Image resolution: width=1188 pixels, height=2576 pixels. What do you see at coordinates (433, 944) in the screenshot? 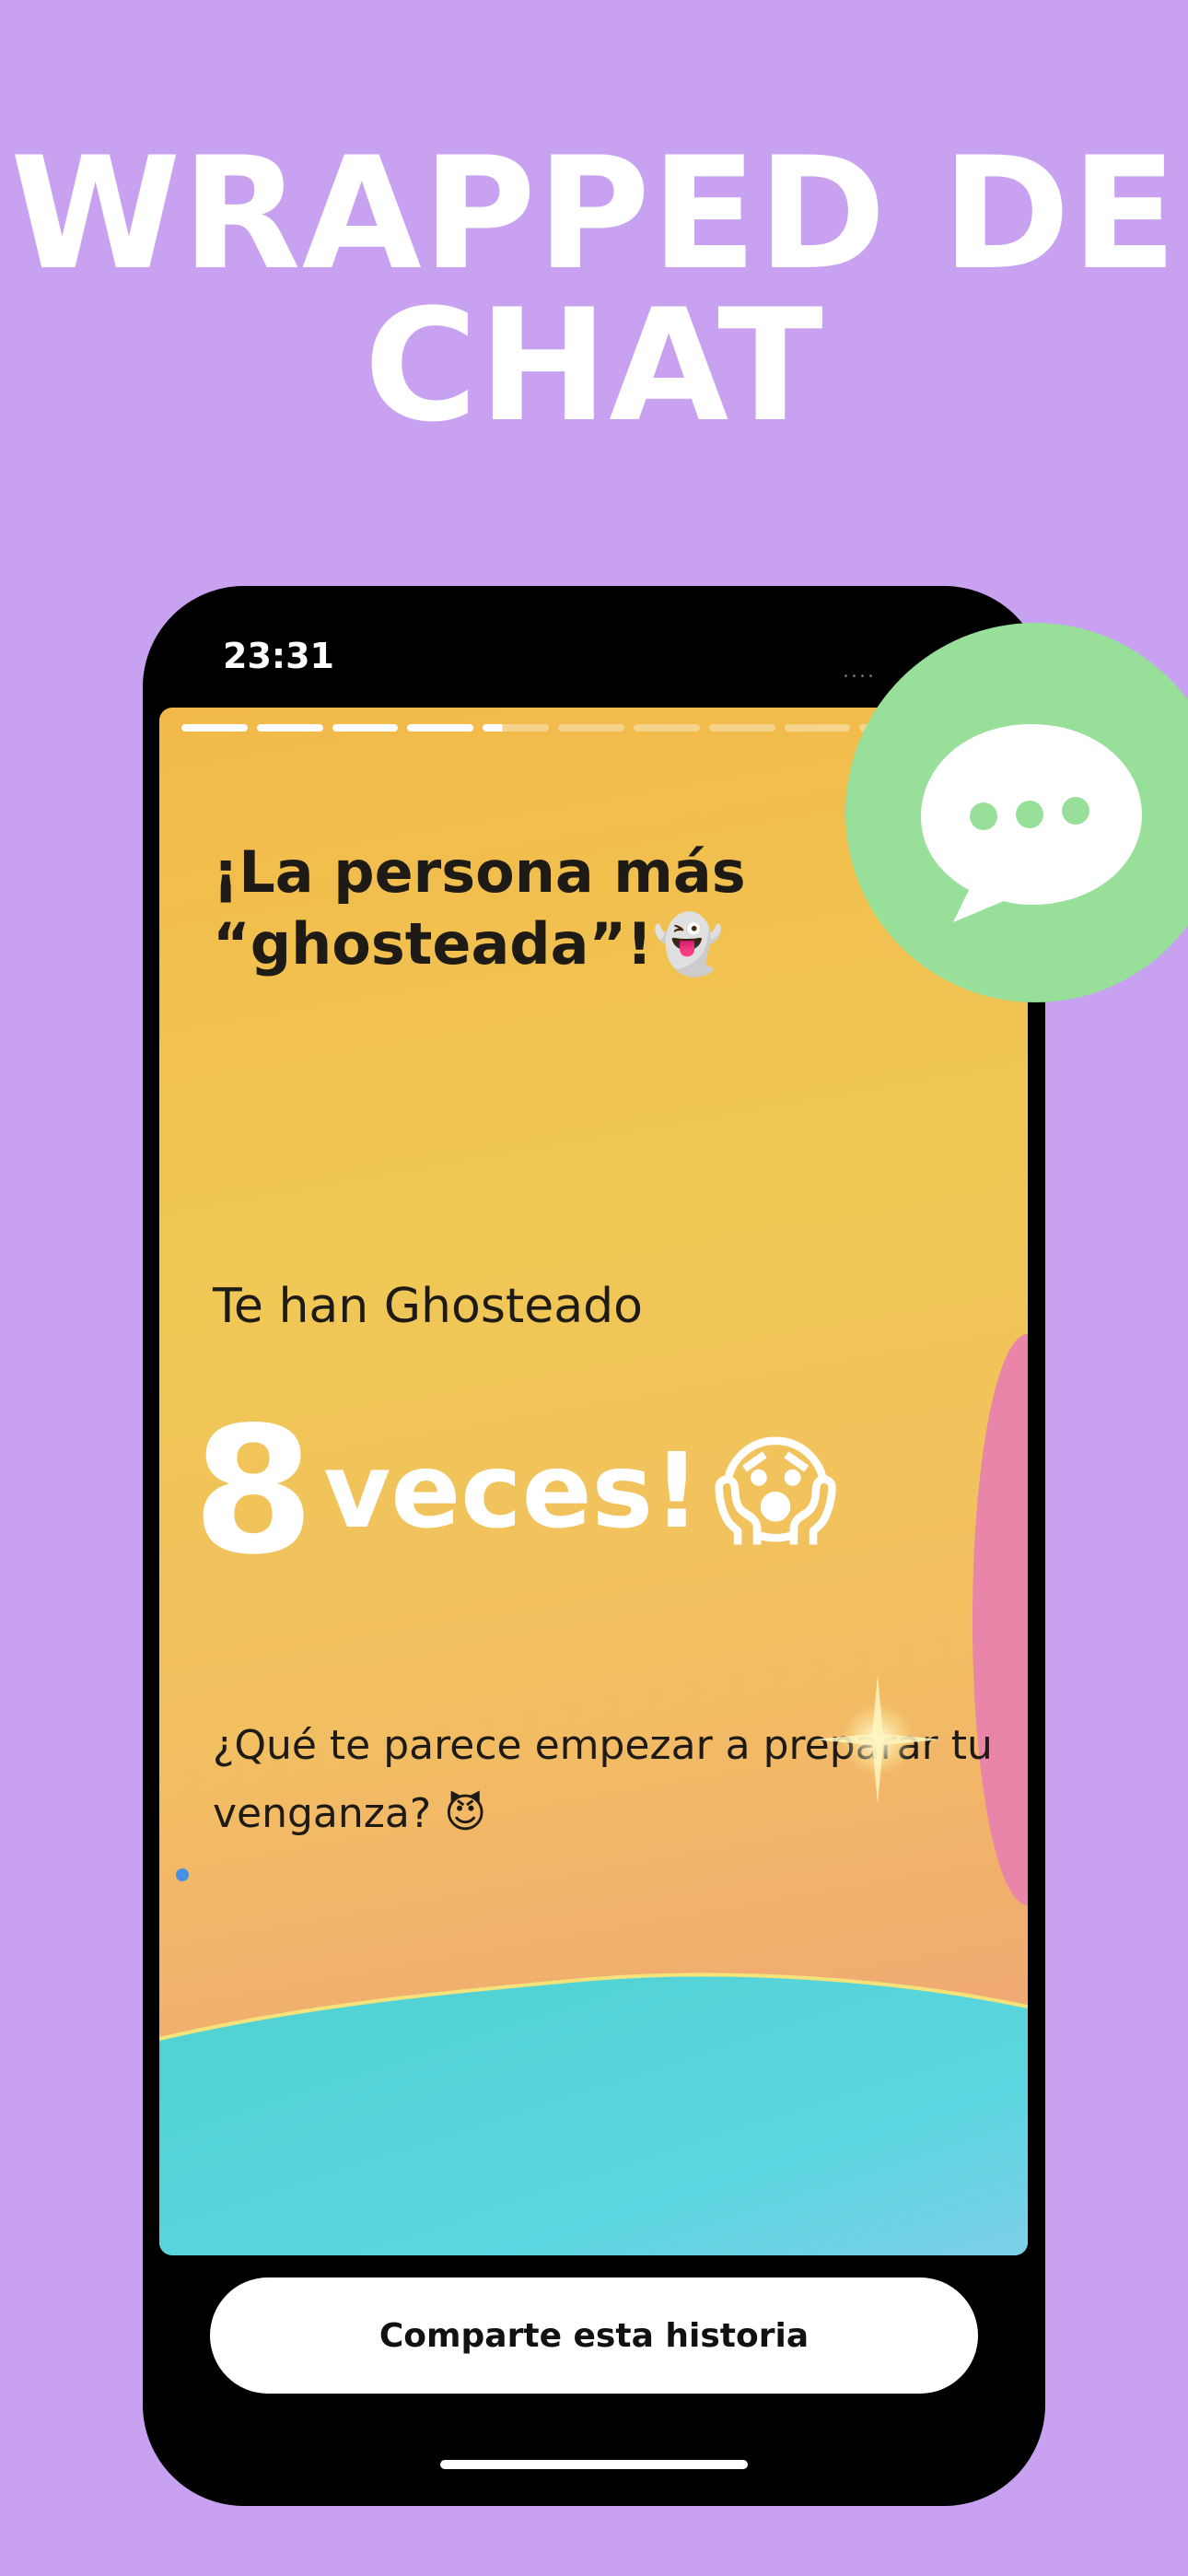
I see `story-title-line2: “ghosteada”!` at bounding box center [433, 944].